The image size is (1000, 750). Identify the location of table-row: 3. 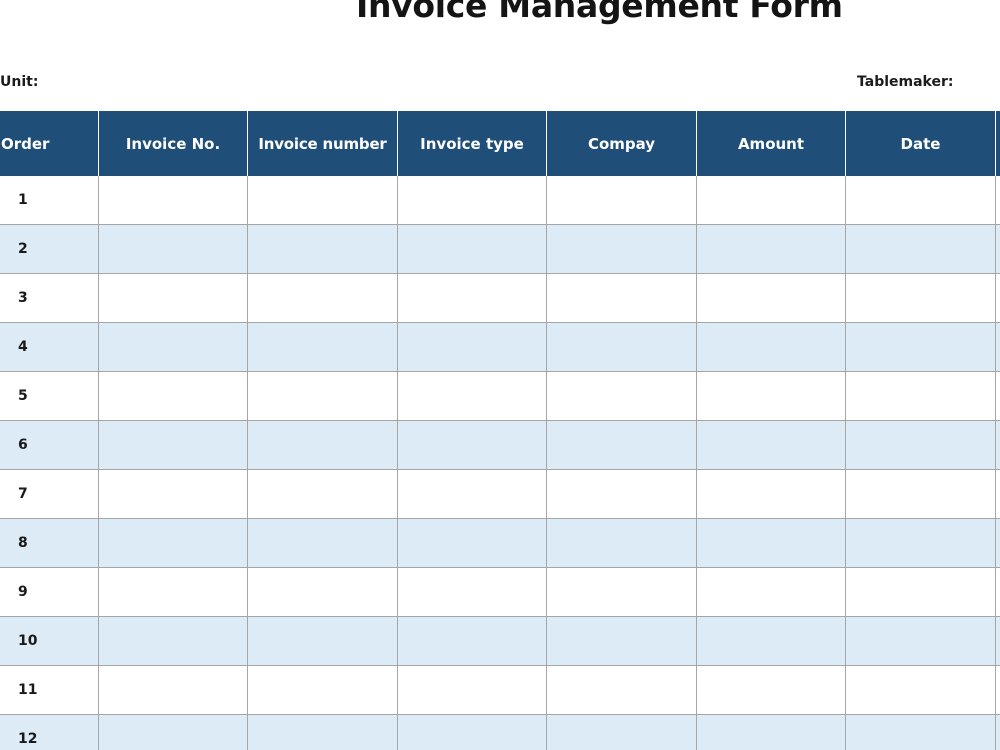
(500, 298).